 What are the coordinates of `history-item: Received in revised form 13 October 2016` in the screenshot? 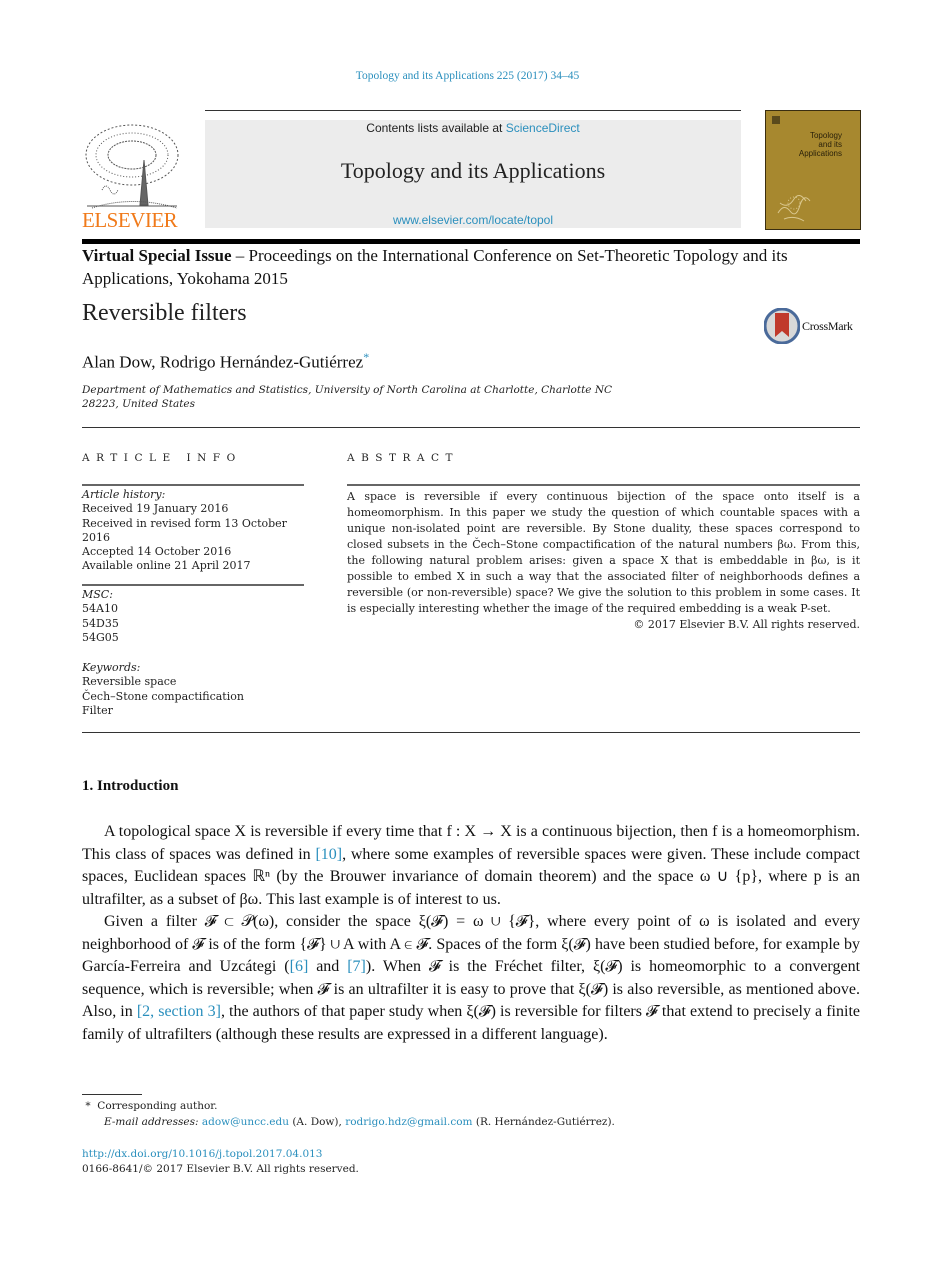 It's located at (184, 530).